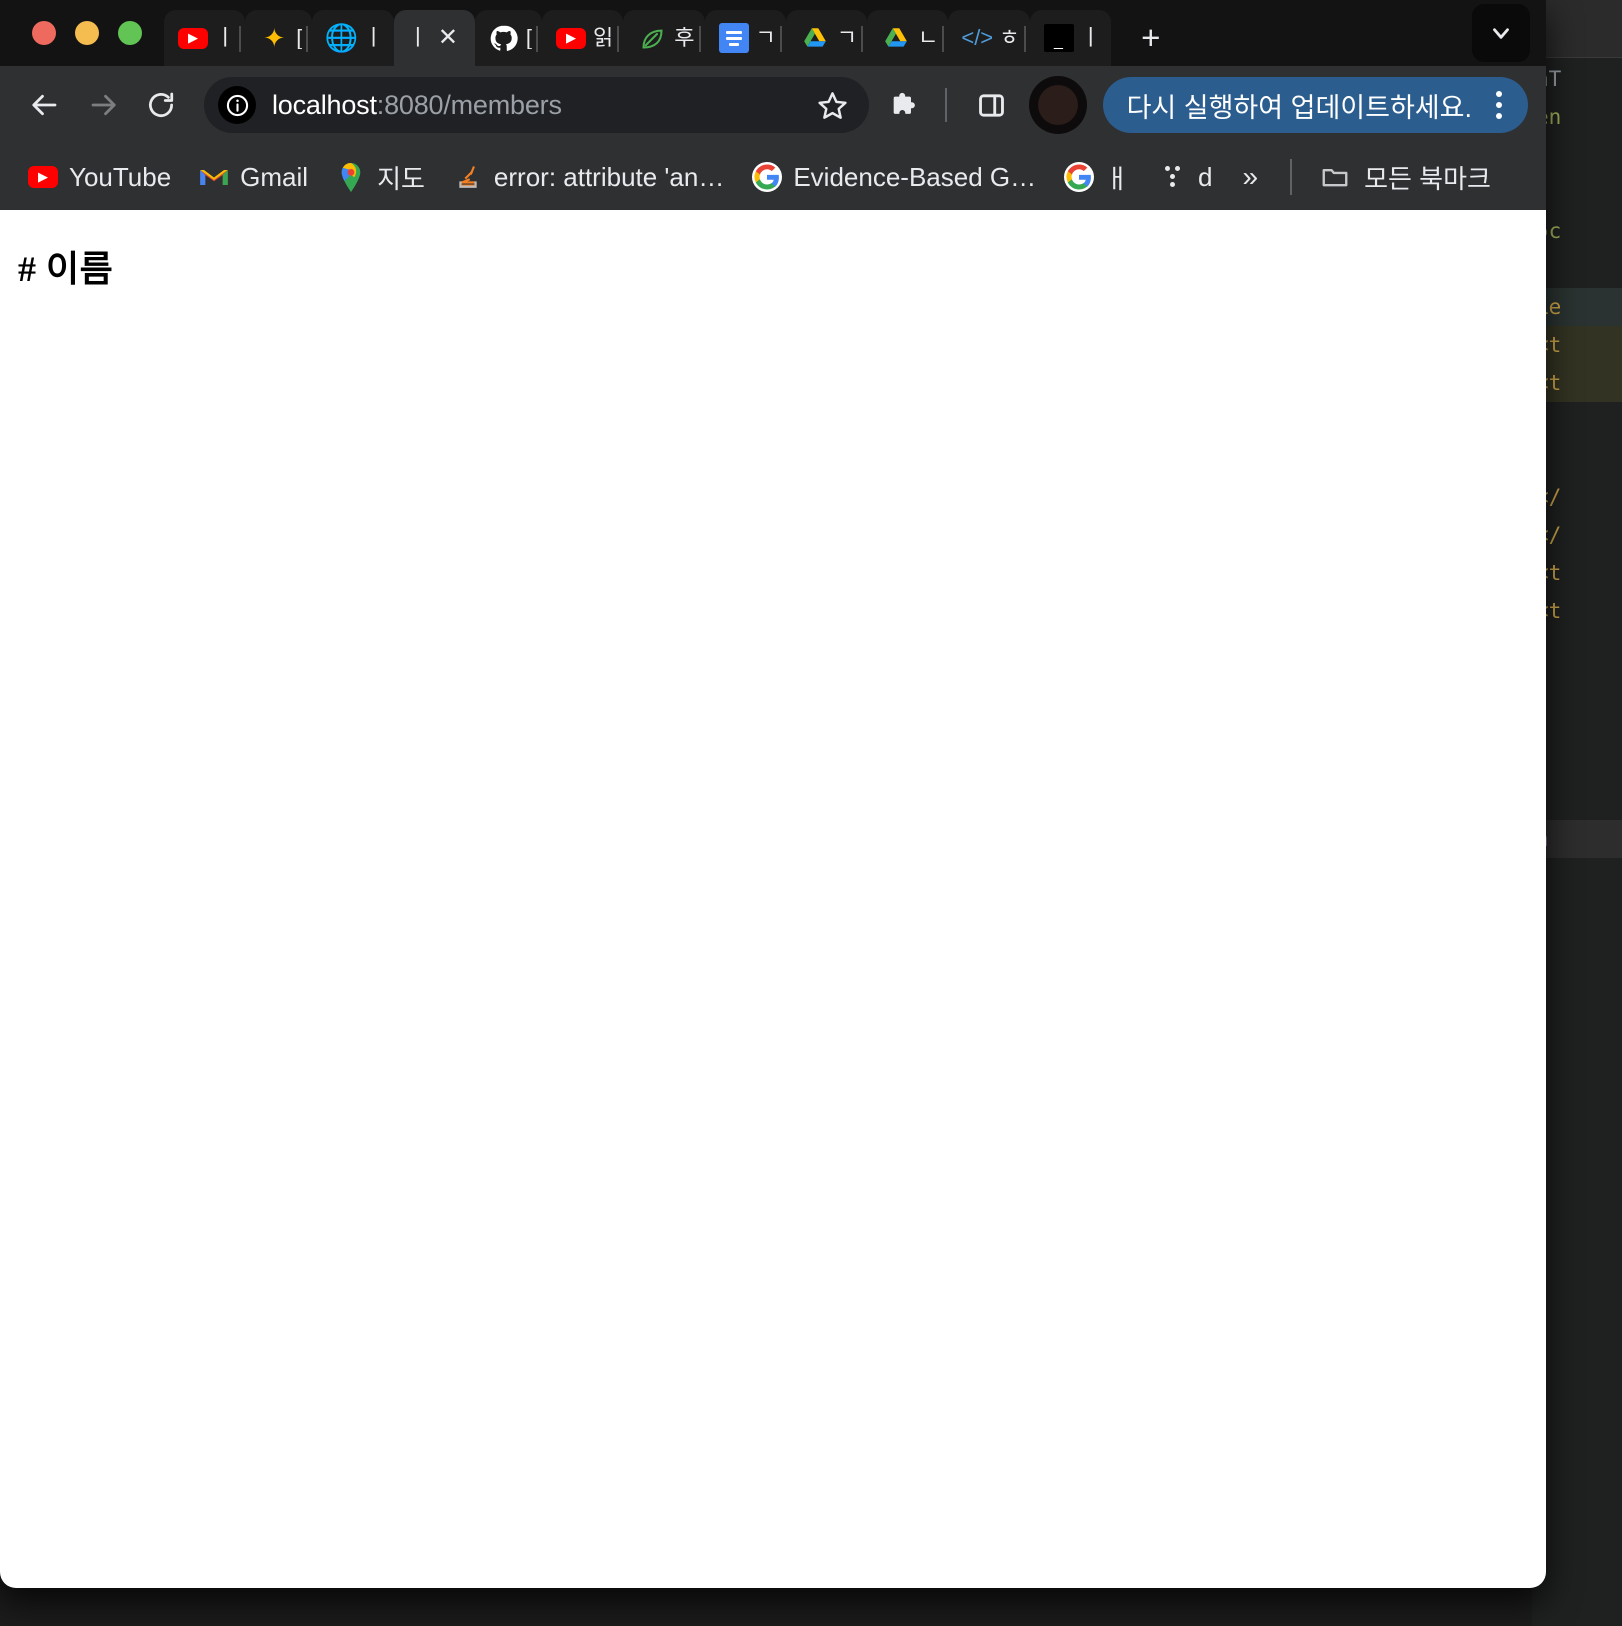 This screenshot has width=1622, height=1626. Describe the element at coordinates (1579, 497) in the screenshot. I see `ide-code-line: </` at that location.